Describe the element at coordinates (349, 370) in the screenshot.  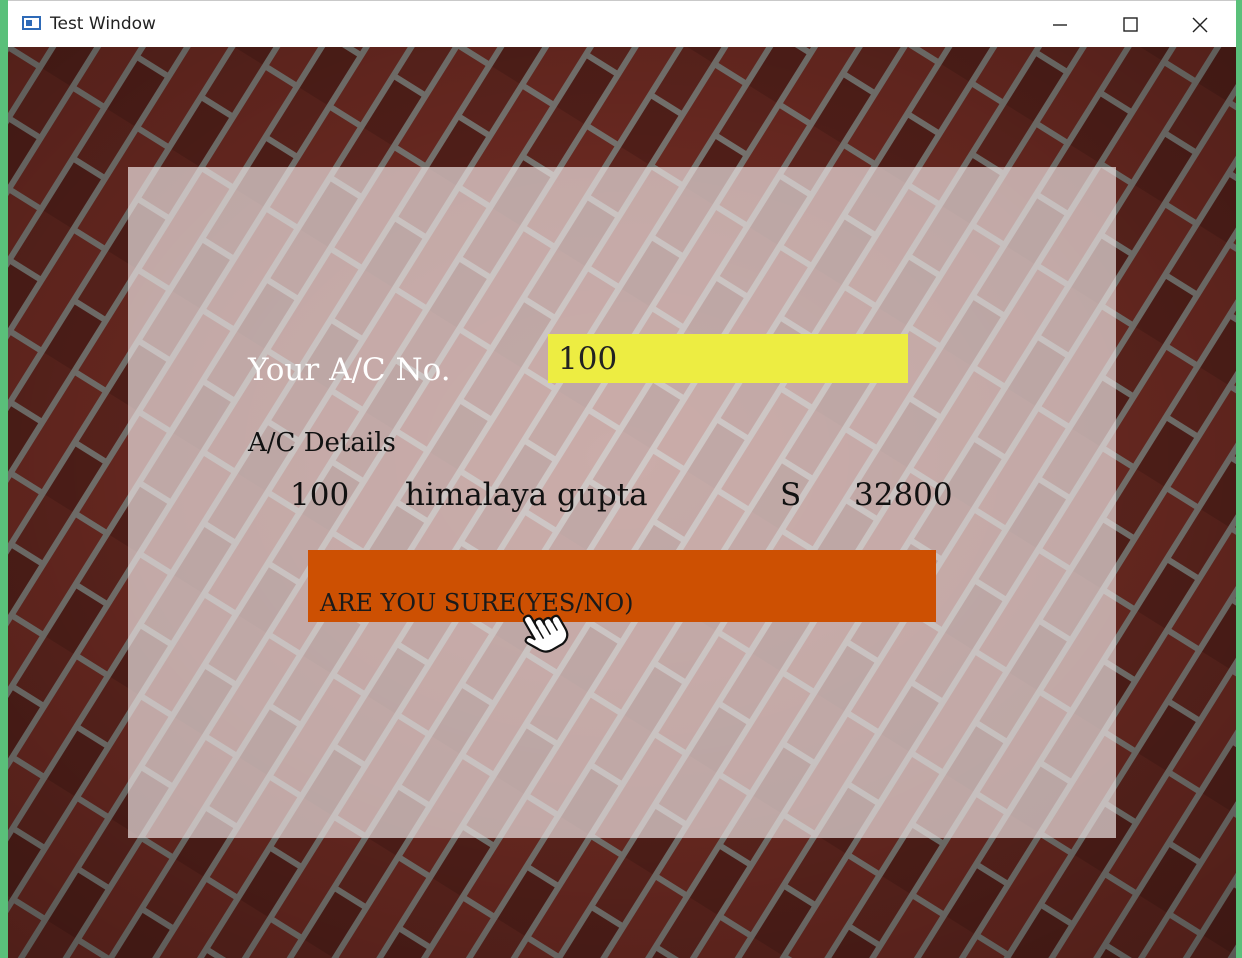
I see `account-number-label: Your A/C No.` at that location.